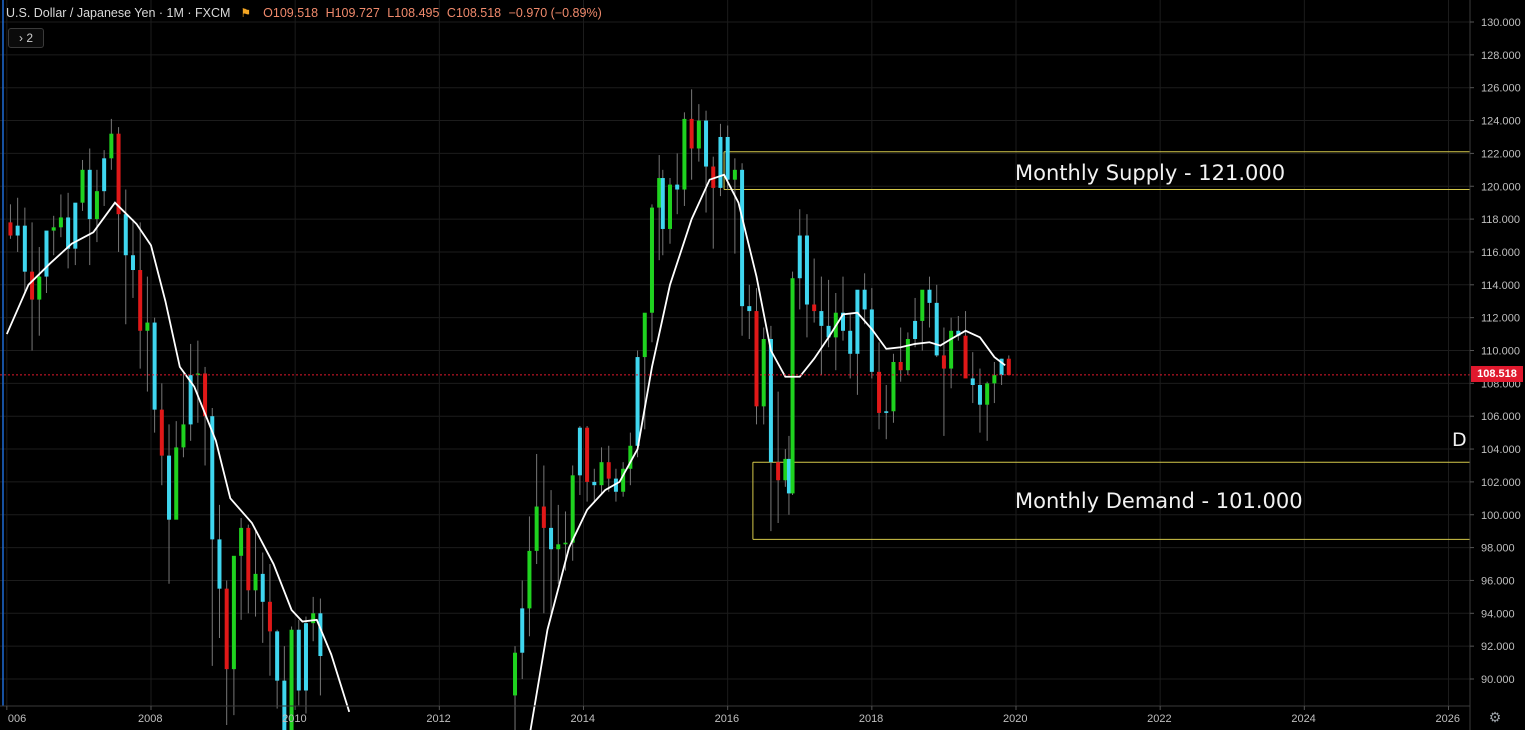  I want to click on gear-icon: ⚙, so click(1495, 717).